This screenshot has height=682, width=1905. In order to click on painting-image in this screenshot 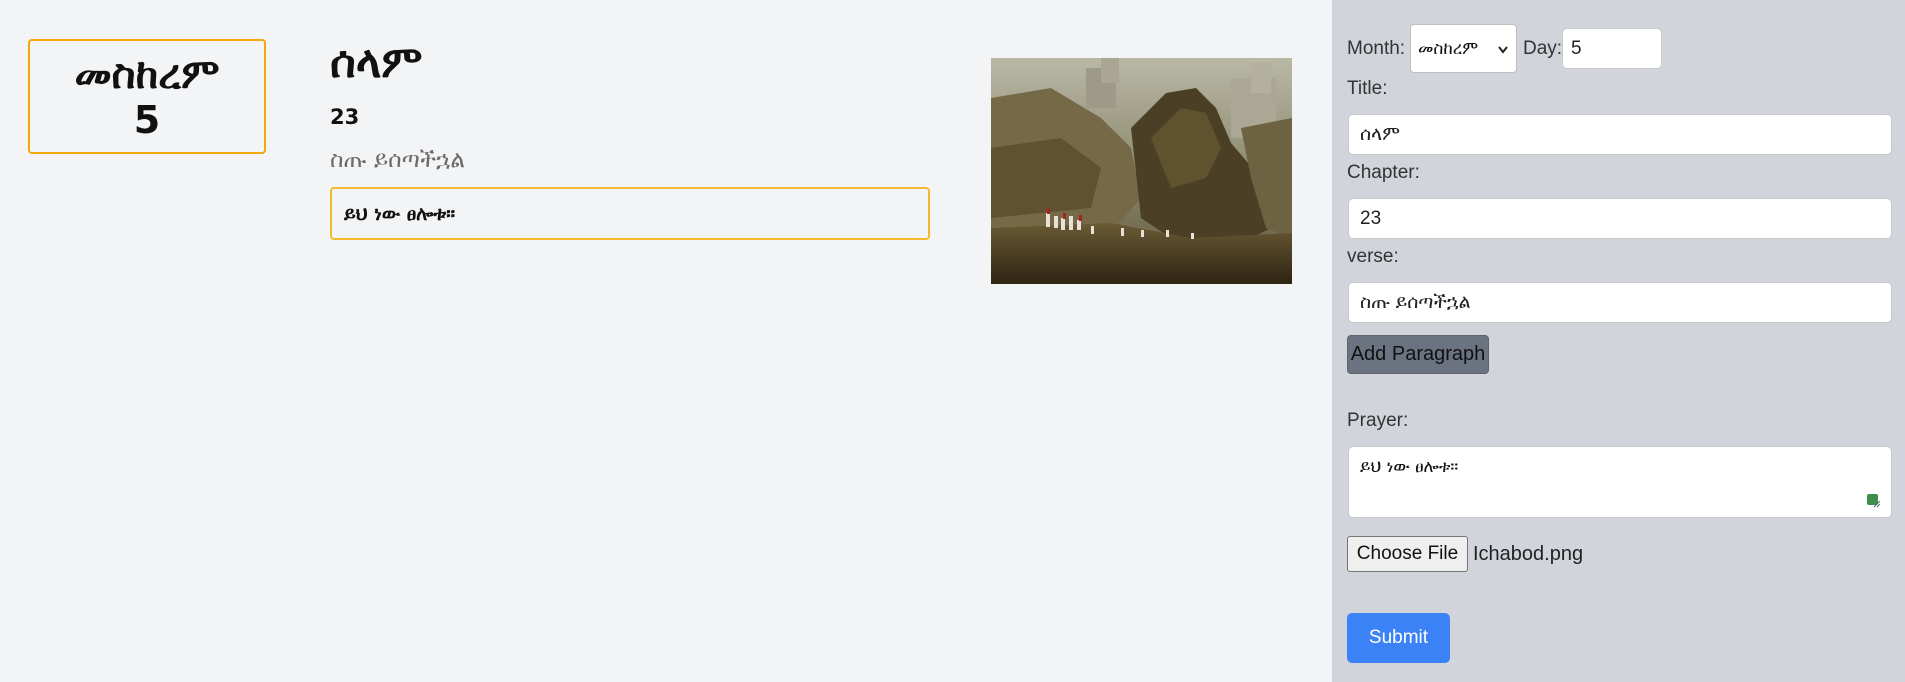, I will do `click(1141, 171)`.